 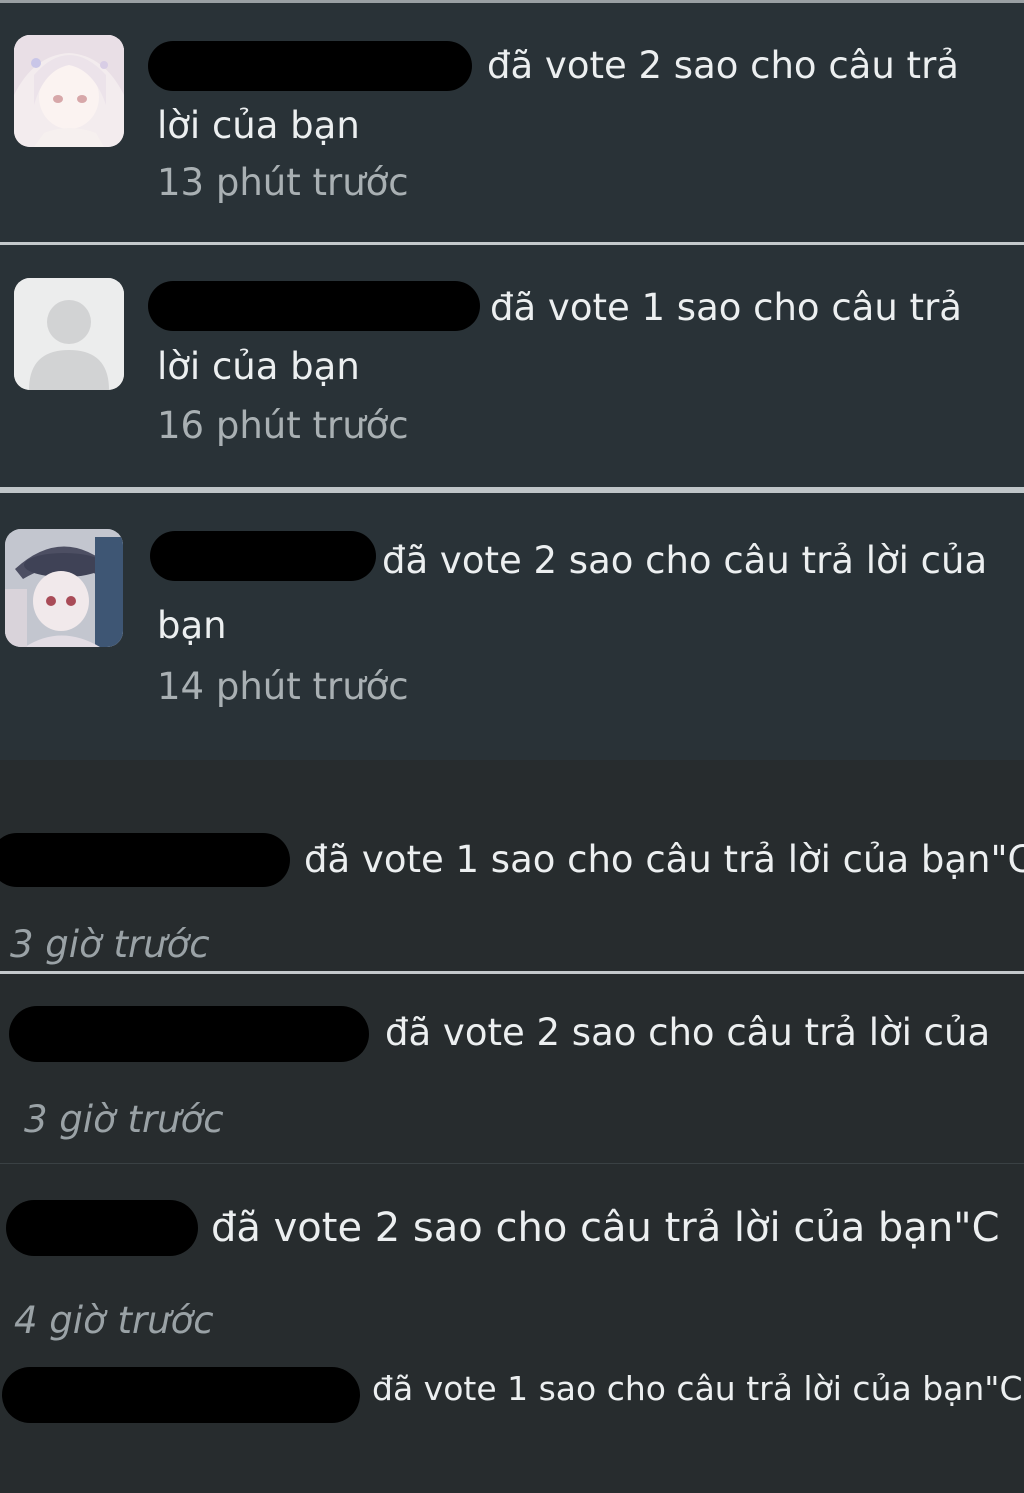 What do you see at coordinates (283, 182) in the screenshot?
I see `notification-time: 13 phút trước` at bounding box center [283, 182].